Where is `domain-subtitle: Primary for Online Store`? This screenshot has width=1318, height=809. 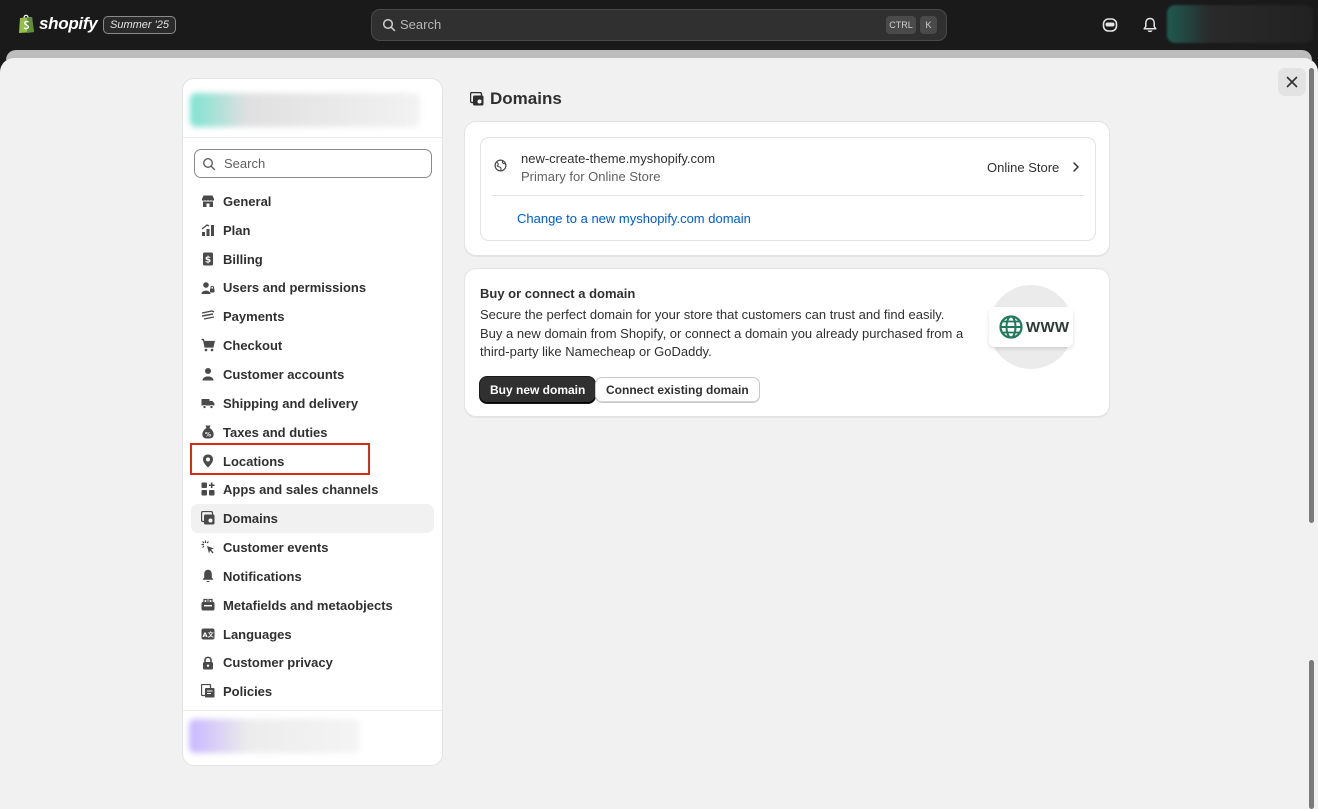
domain-subtitle: Primary for Online Store is located at coordinates (591, 176).